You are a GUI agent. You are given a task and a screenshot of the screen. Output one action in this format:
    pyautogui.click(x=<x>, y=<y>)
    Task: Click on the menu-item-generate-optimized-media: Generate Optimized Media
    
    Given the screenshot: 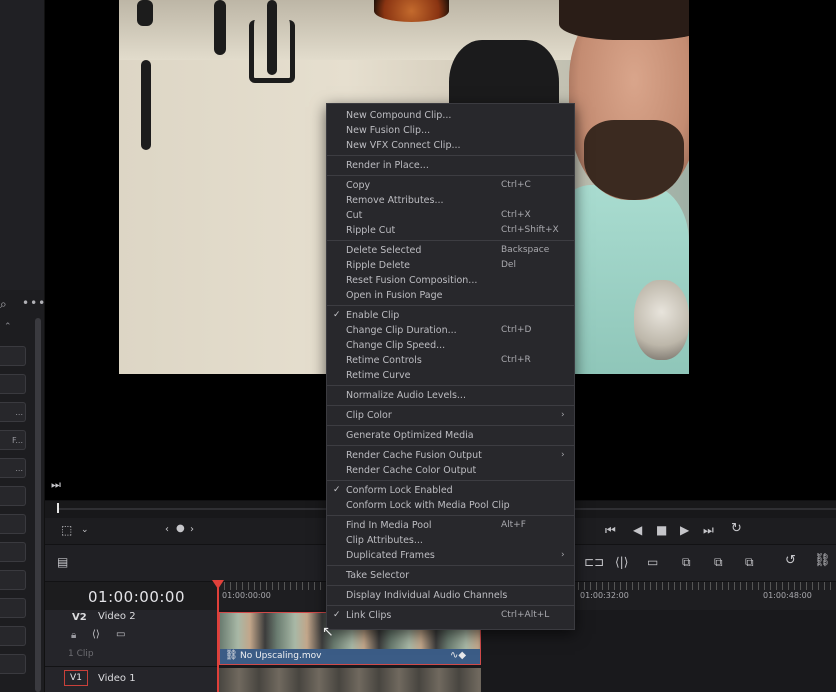 What is the action you would take?
    pyautogui.click(x=450, y=435)
    